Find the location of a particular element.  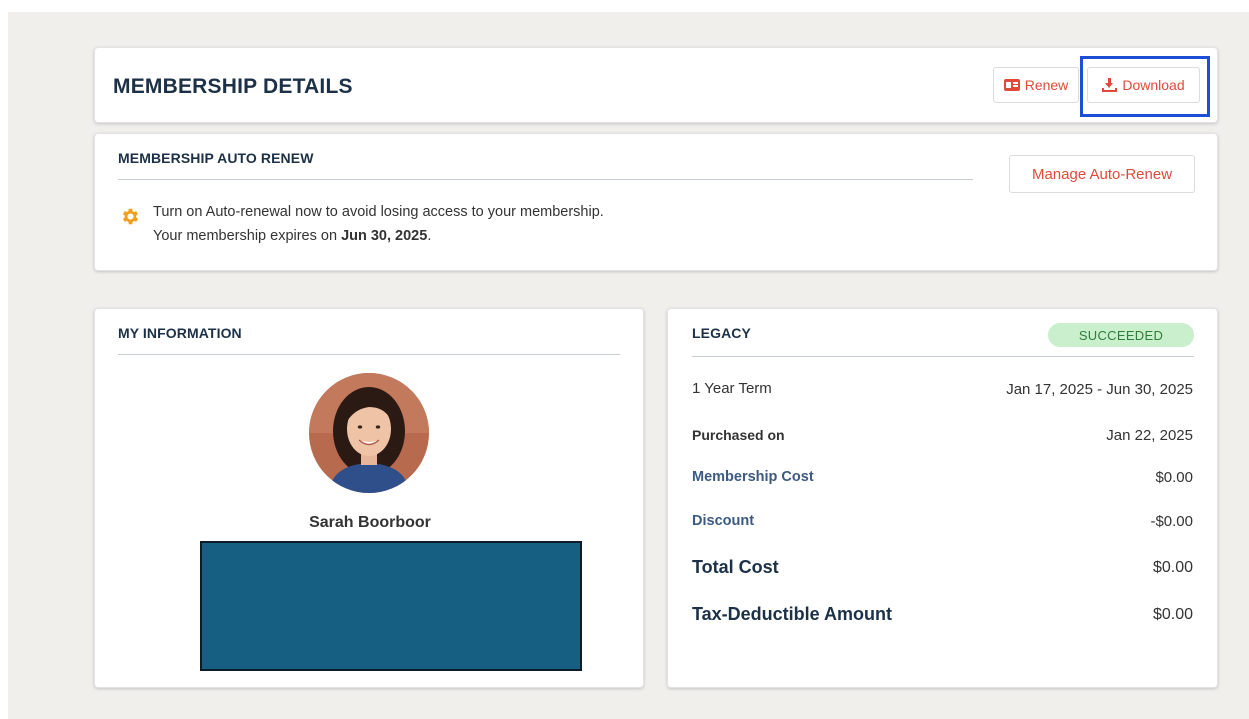

tax-deductible-label: Tax-Deductible Amount is located at coordinates (792, 614).